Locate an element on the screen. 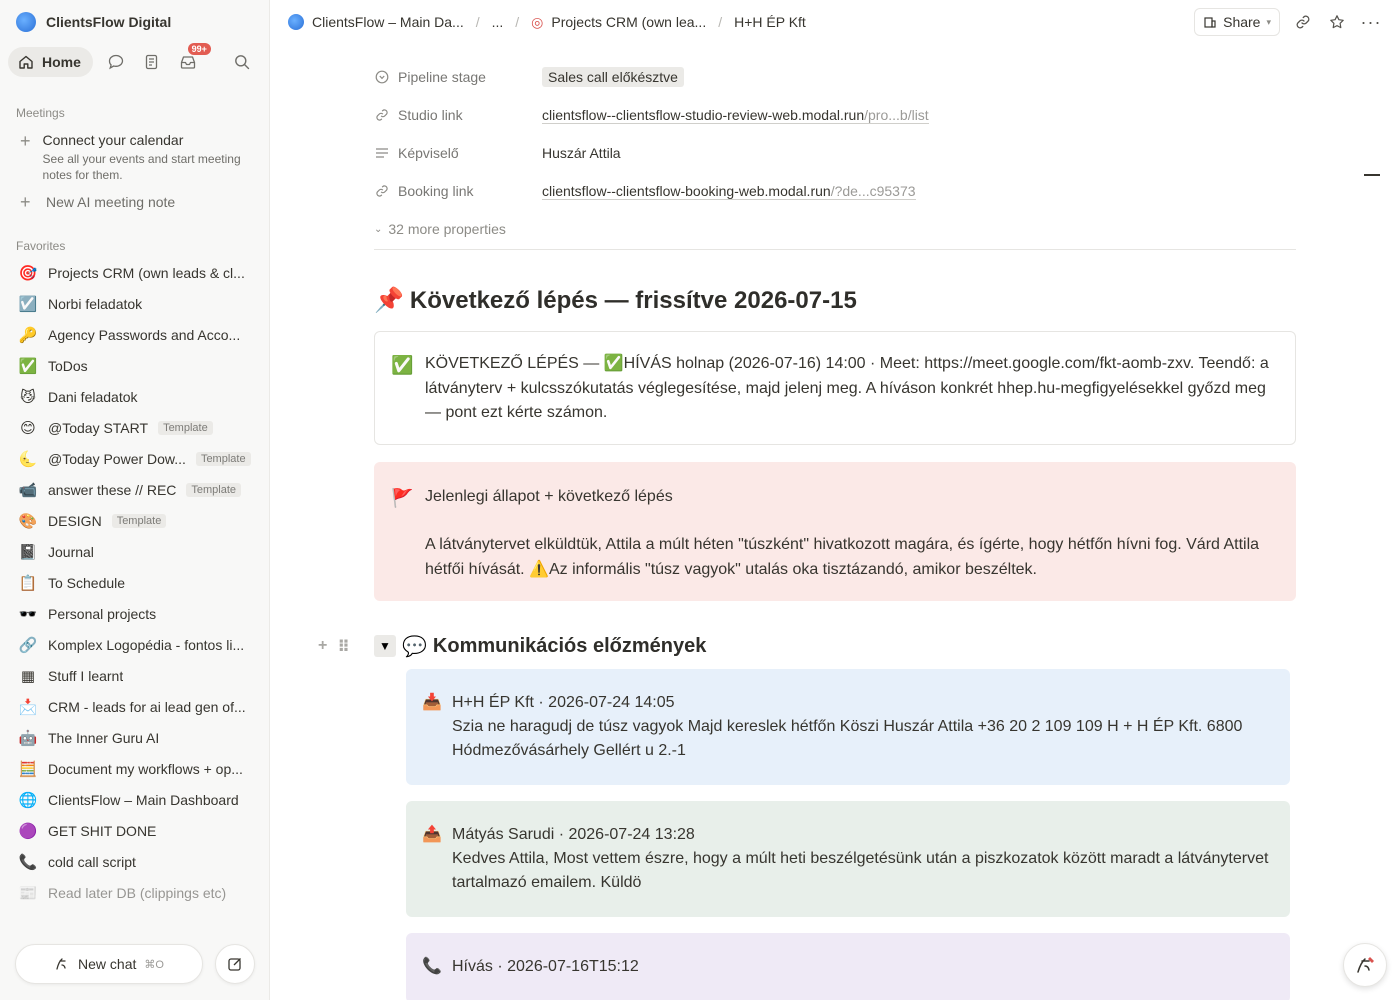 The image size is (1400, 1000). pipeline-stage-label: Pipeline stage is located at coordinates (442, 77).